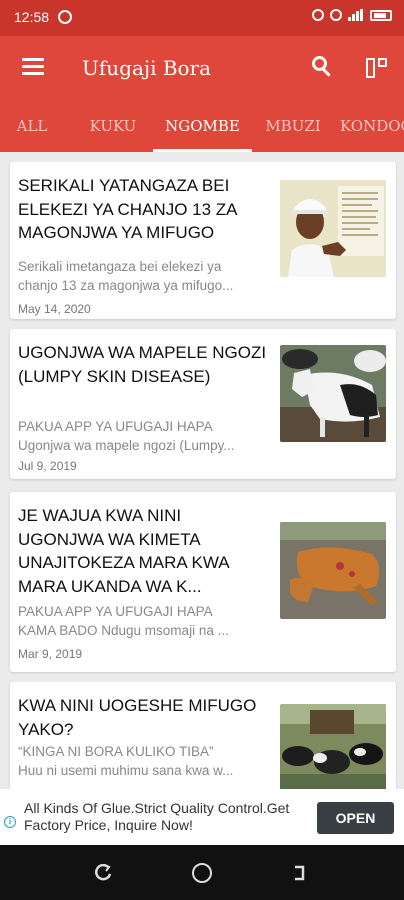 The width and height of the screenshot is (404, 900). What do you see at coordinates (32, 126) in the screenshot?
I see `tab-all: ALL` at bounding box center [32, 126].